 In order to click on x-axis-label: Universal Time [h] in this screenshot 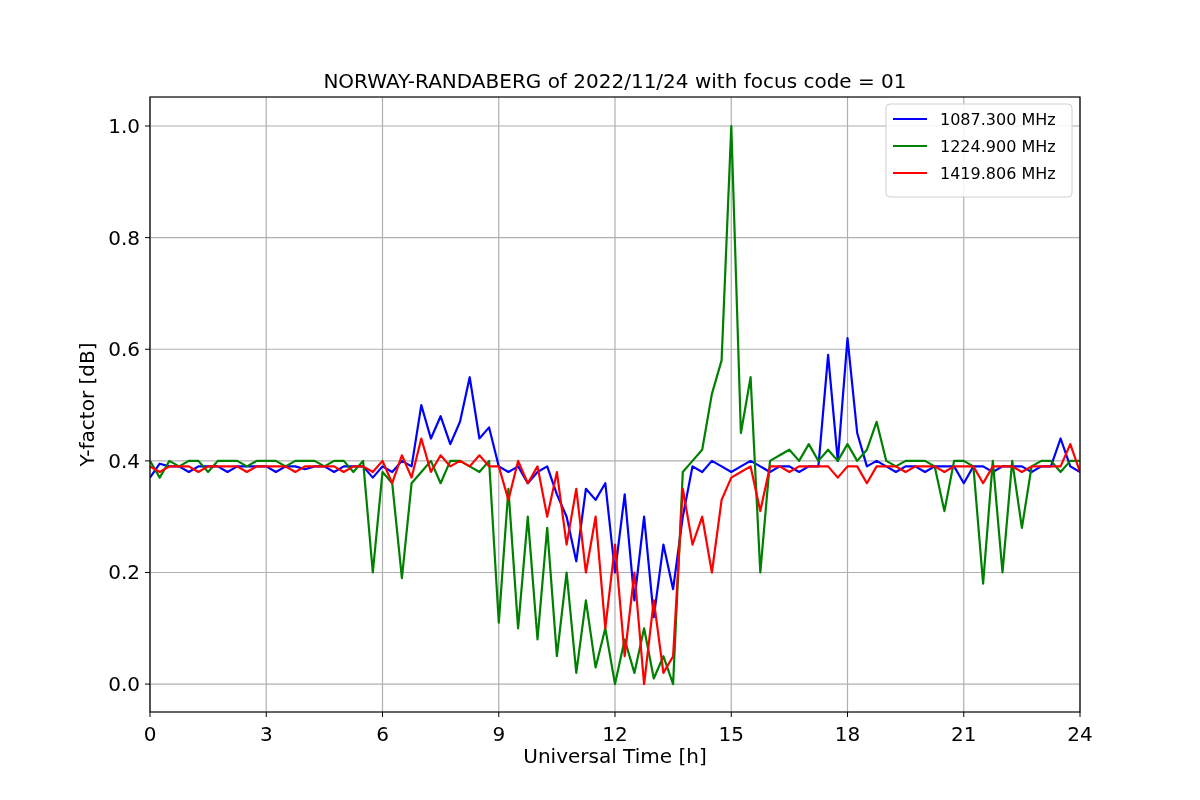, I will do `click(615, 756)`.